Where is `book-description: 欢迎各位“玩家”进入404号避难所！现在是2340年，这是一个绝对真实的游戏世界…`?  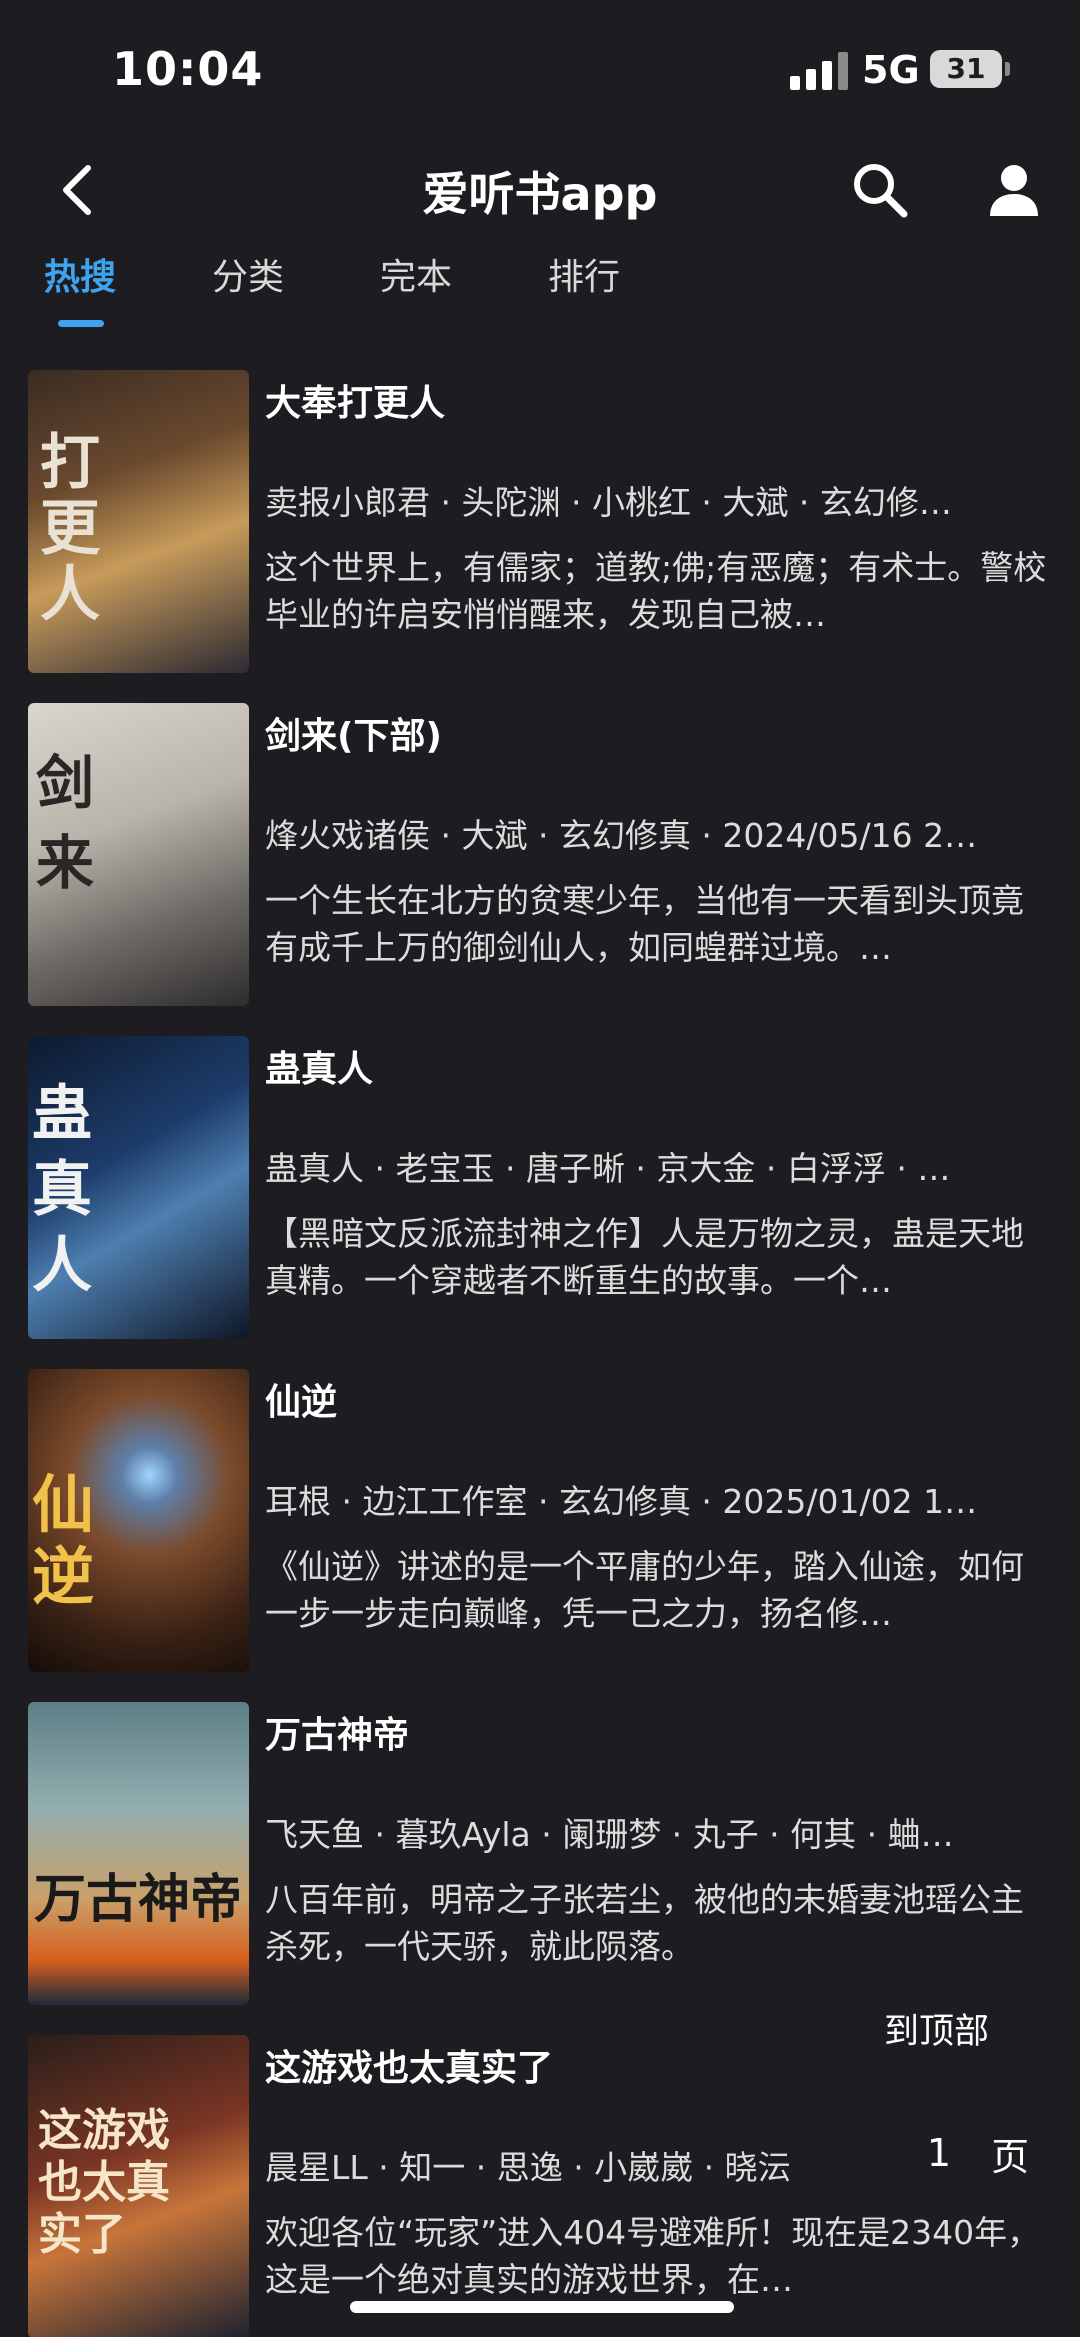
book-description: 欢迎各位“玩家”进入404号避难所！现在是2340年，这是一个绝对真实的游戏世界… is located at coordinates (653, 2256).